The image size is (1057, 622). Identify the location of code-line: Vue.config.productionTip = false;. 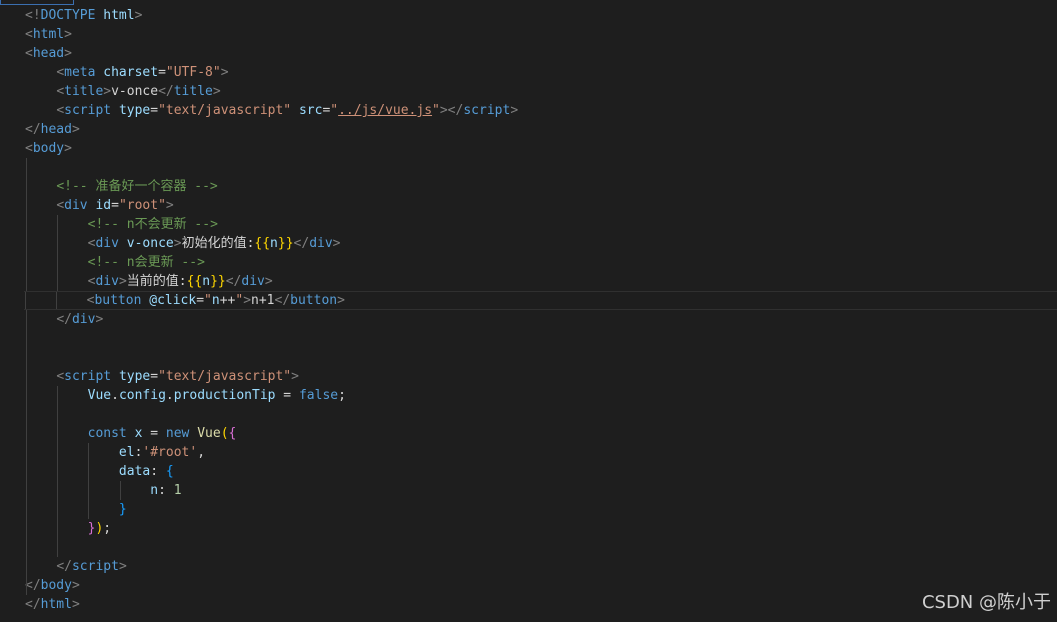
(541, 395).